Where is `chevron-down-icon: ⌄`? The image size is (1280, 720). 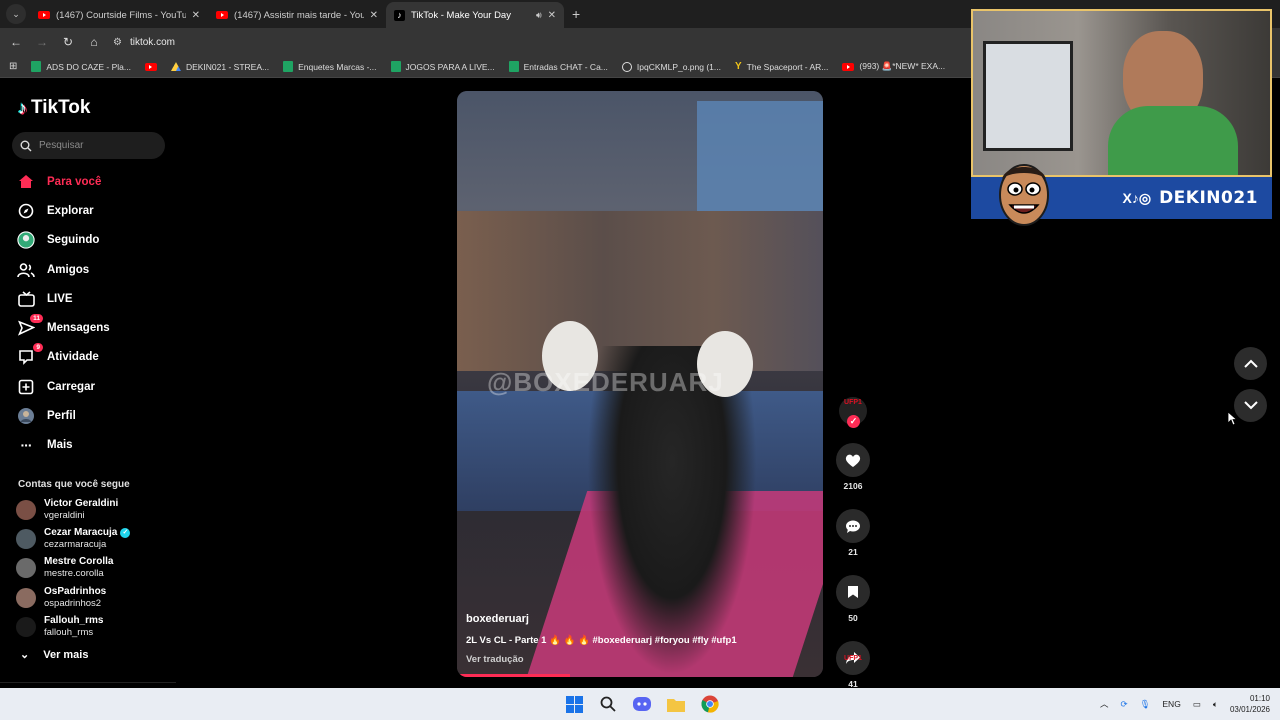 chevron-down-icon: ⌄ is located at coordinates (25, 655).